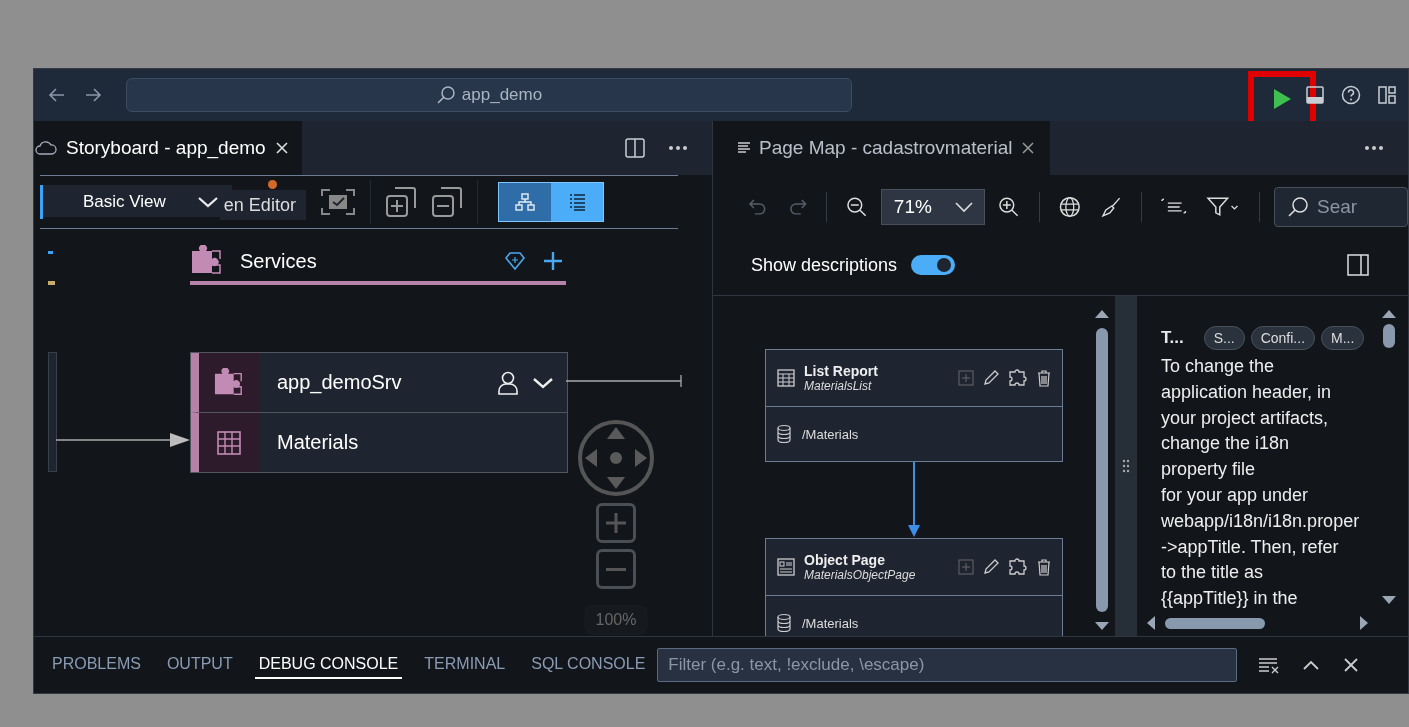 The width and height of the screenshot is (1409, 727). I want to click on panel-tab: TERMINAL, so click(465, 665).